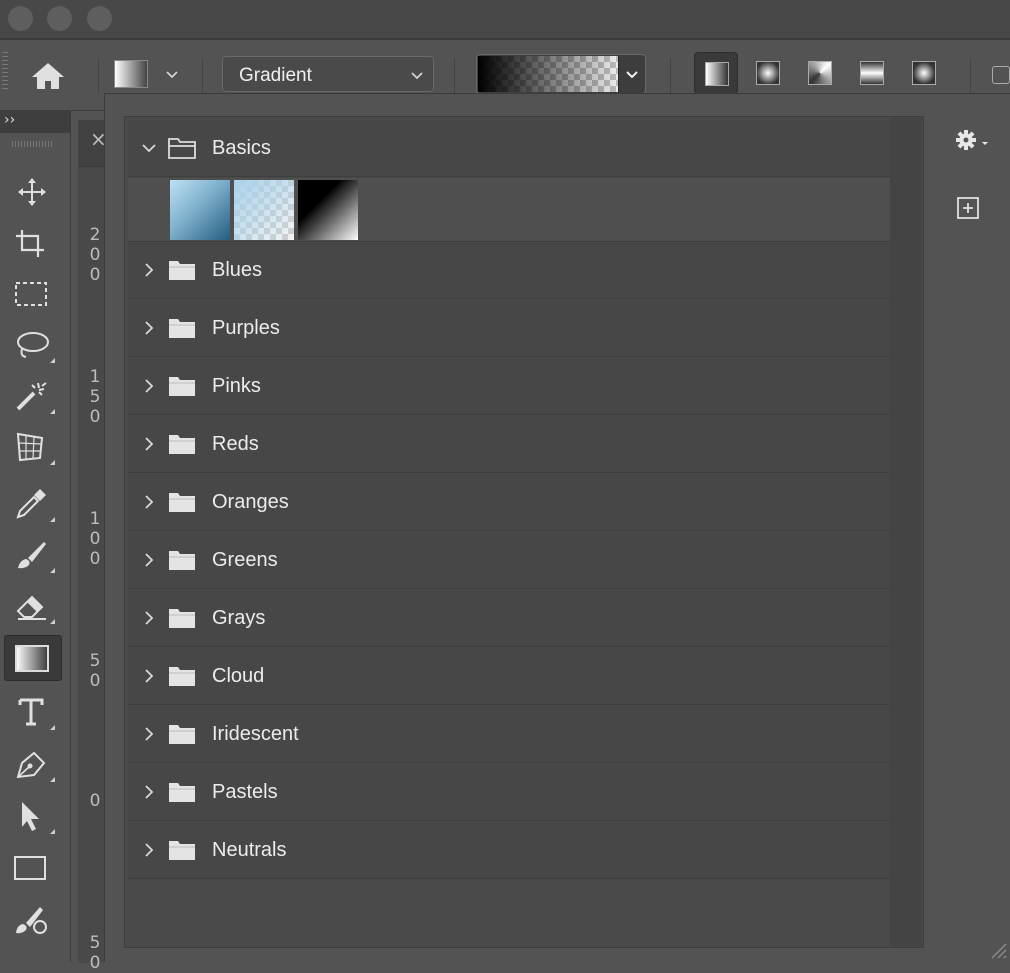  Describe the element at coordinates (33, 345) in the screenshot. I see `lasso-tool` at that location.